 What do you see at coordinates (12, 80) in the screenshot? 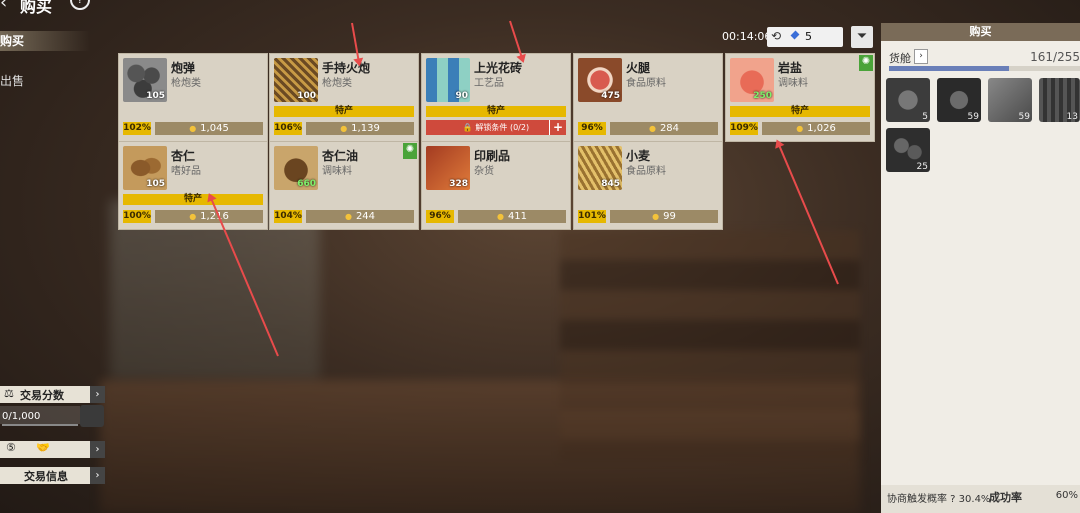
I see `tab-sell: 出售` at bounding box center [12, 80].